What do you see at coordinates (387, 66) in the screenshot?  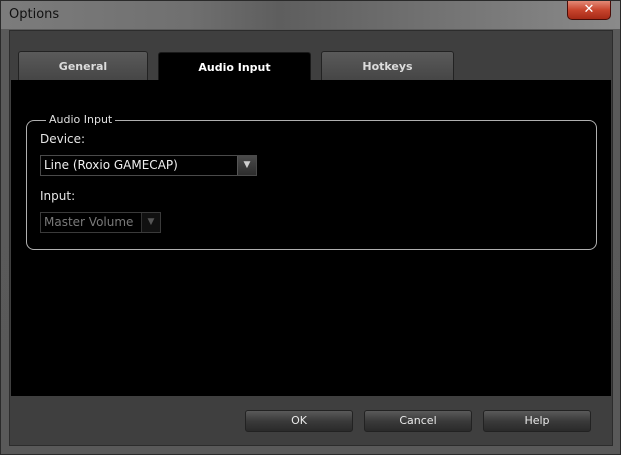 I see `tab-hotkeys: Hotkeys` at bounding box center [387, 66].